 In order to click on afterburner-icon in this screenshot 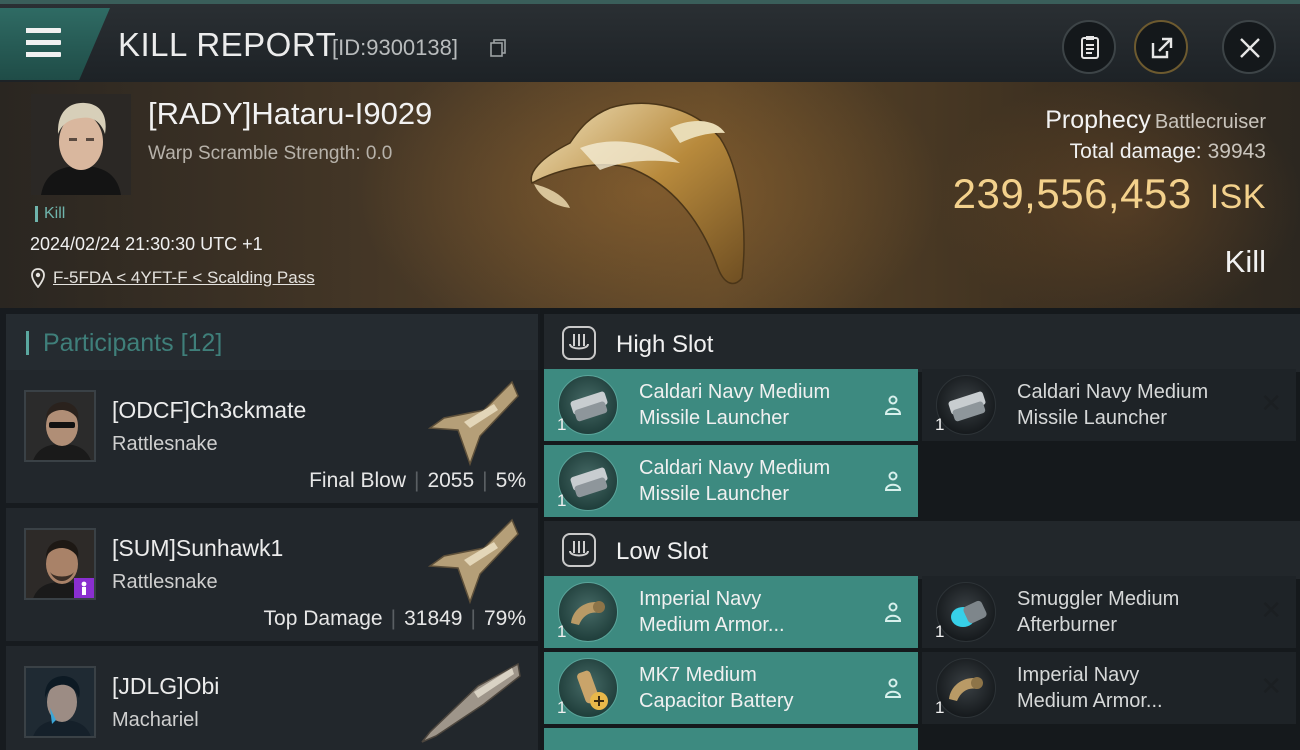, I will do `click(966, 612)`.